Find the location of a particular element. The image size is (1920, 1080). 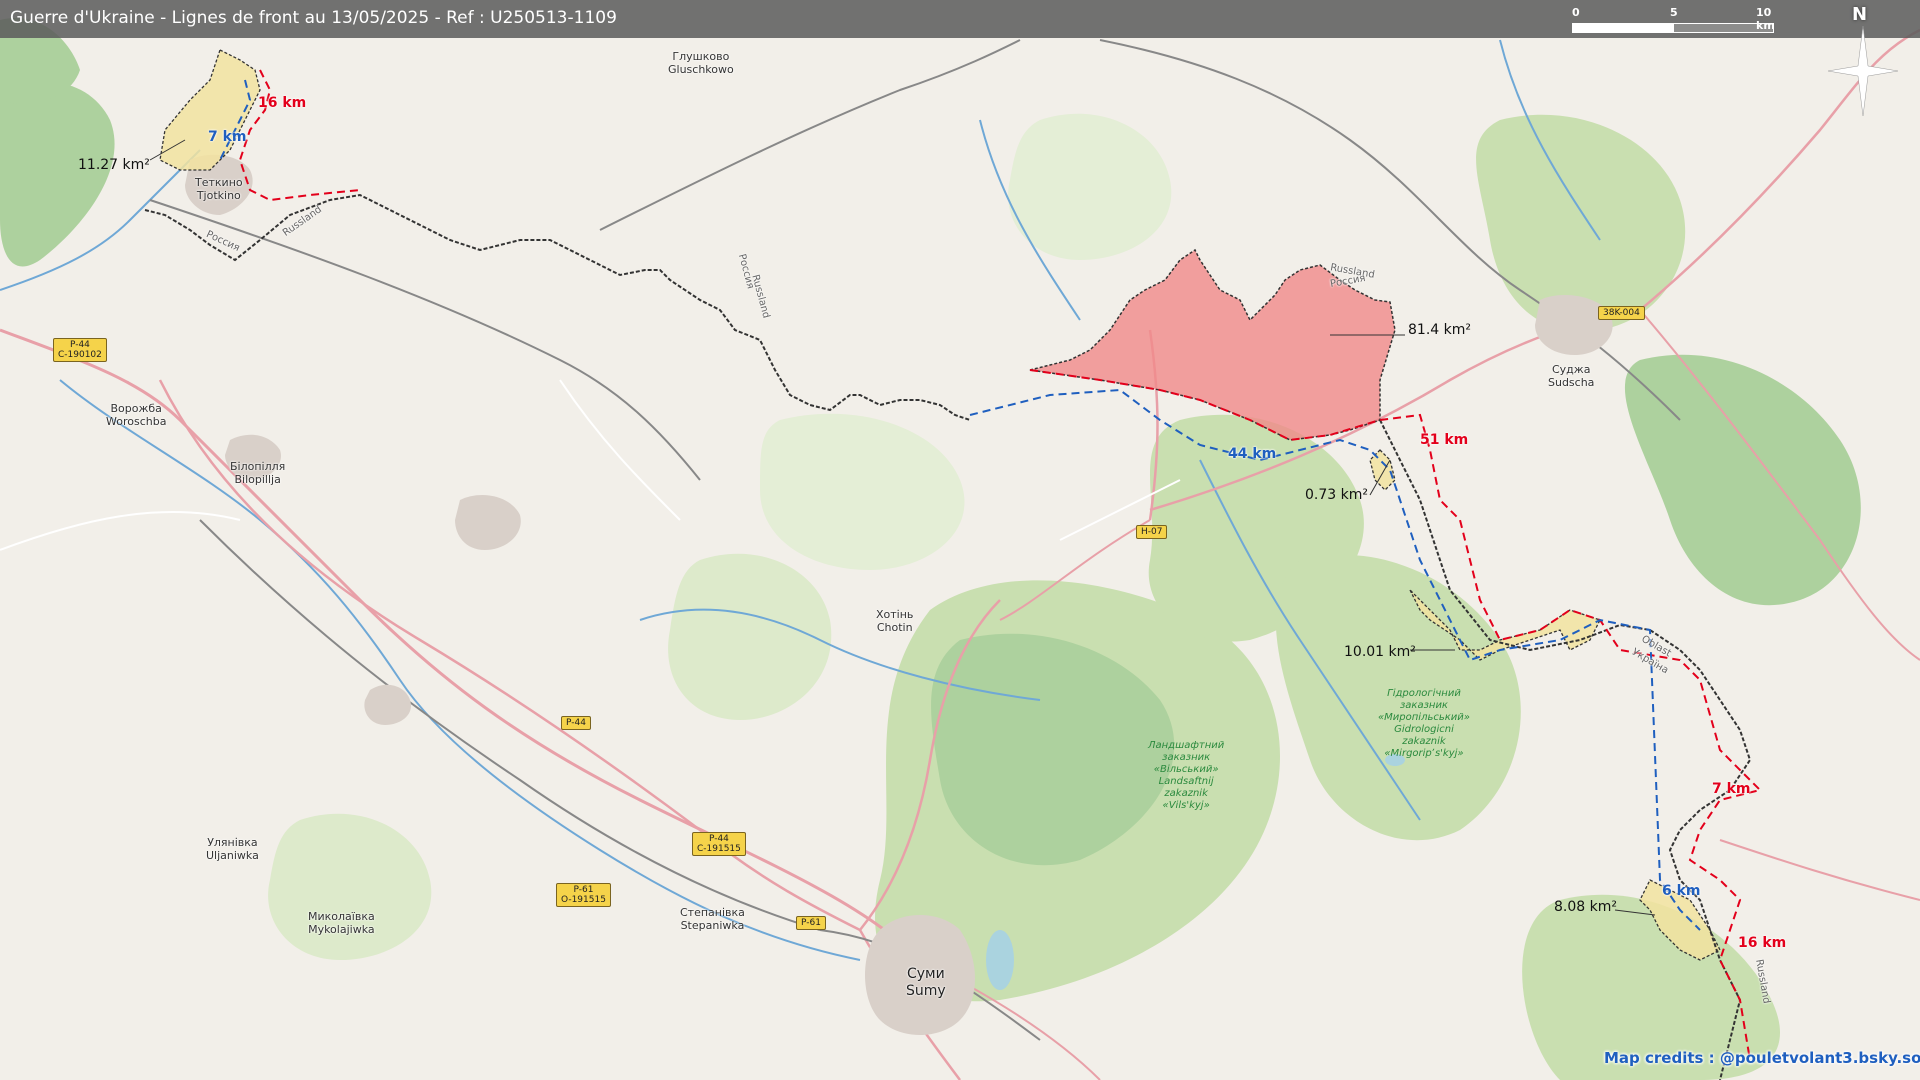

road-shield-p61: P-61 O-191515 is located at coordinates (583, 895).